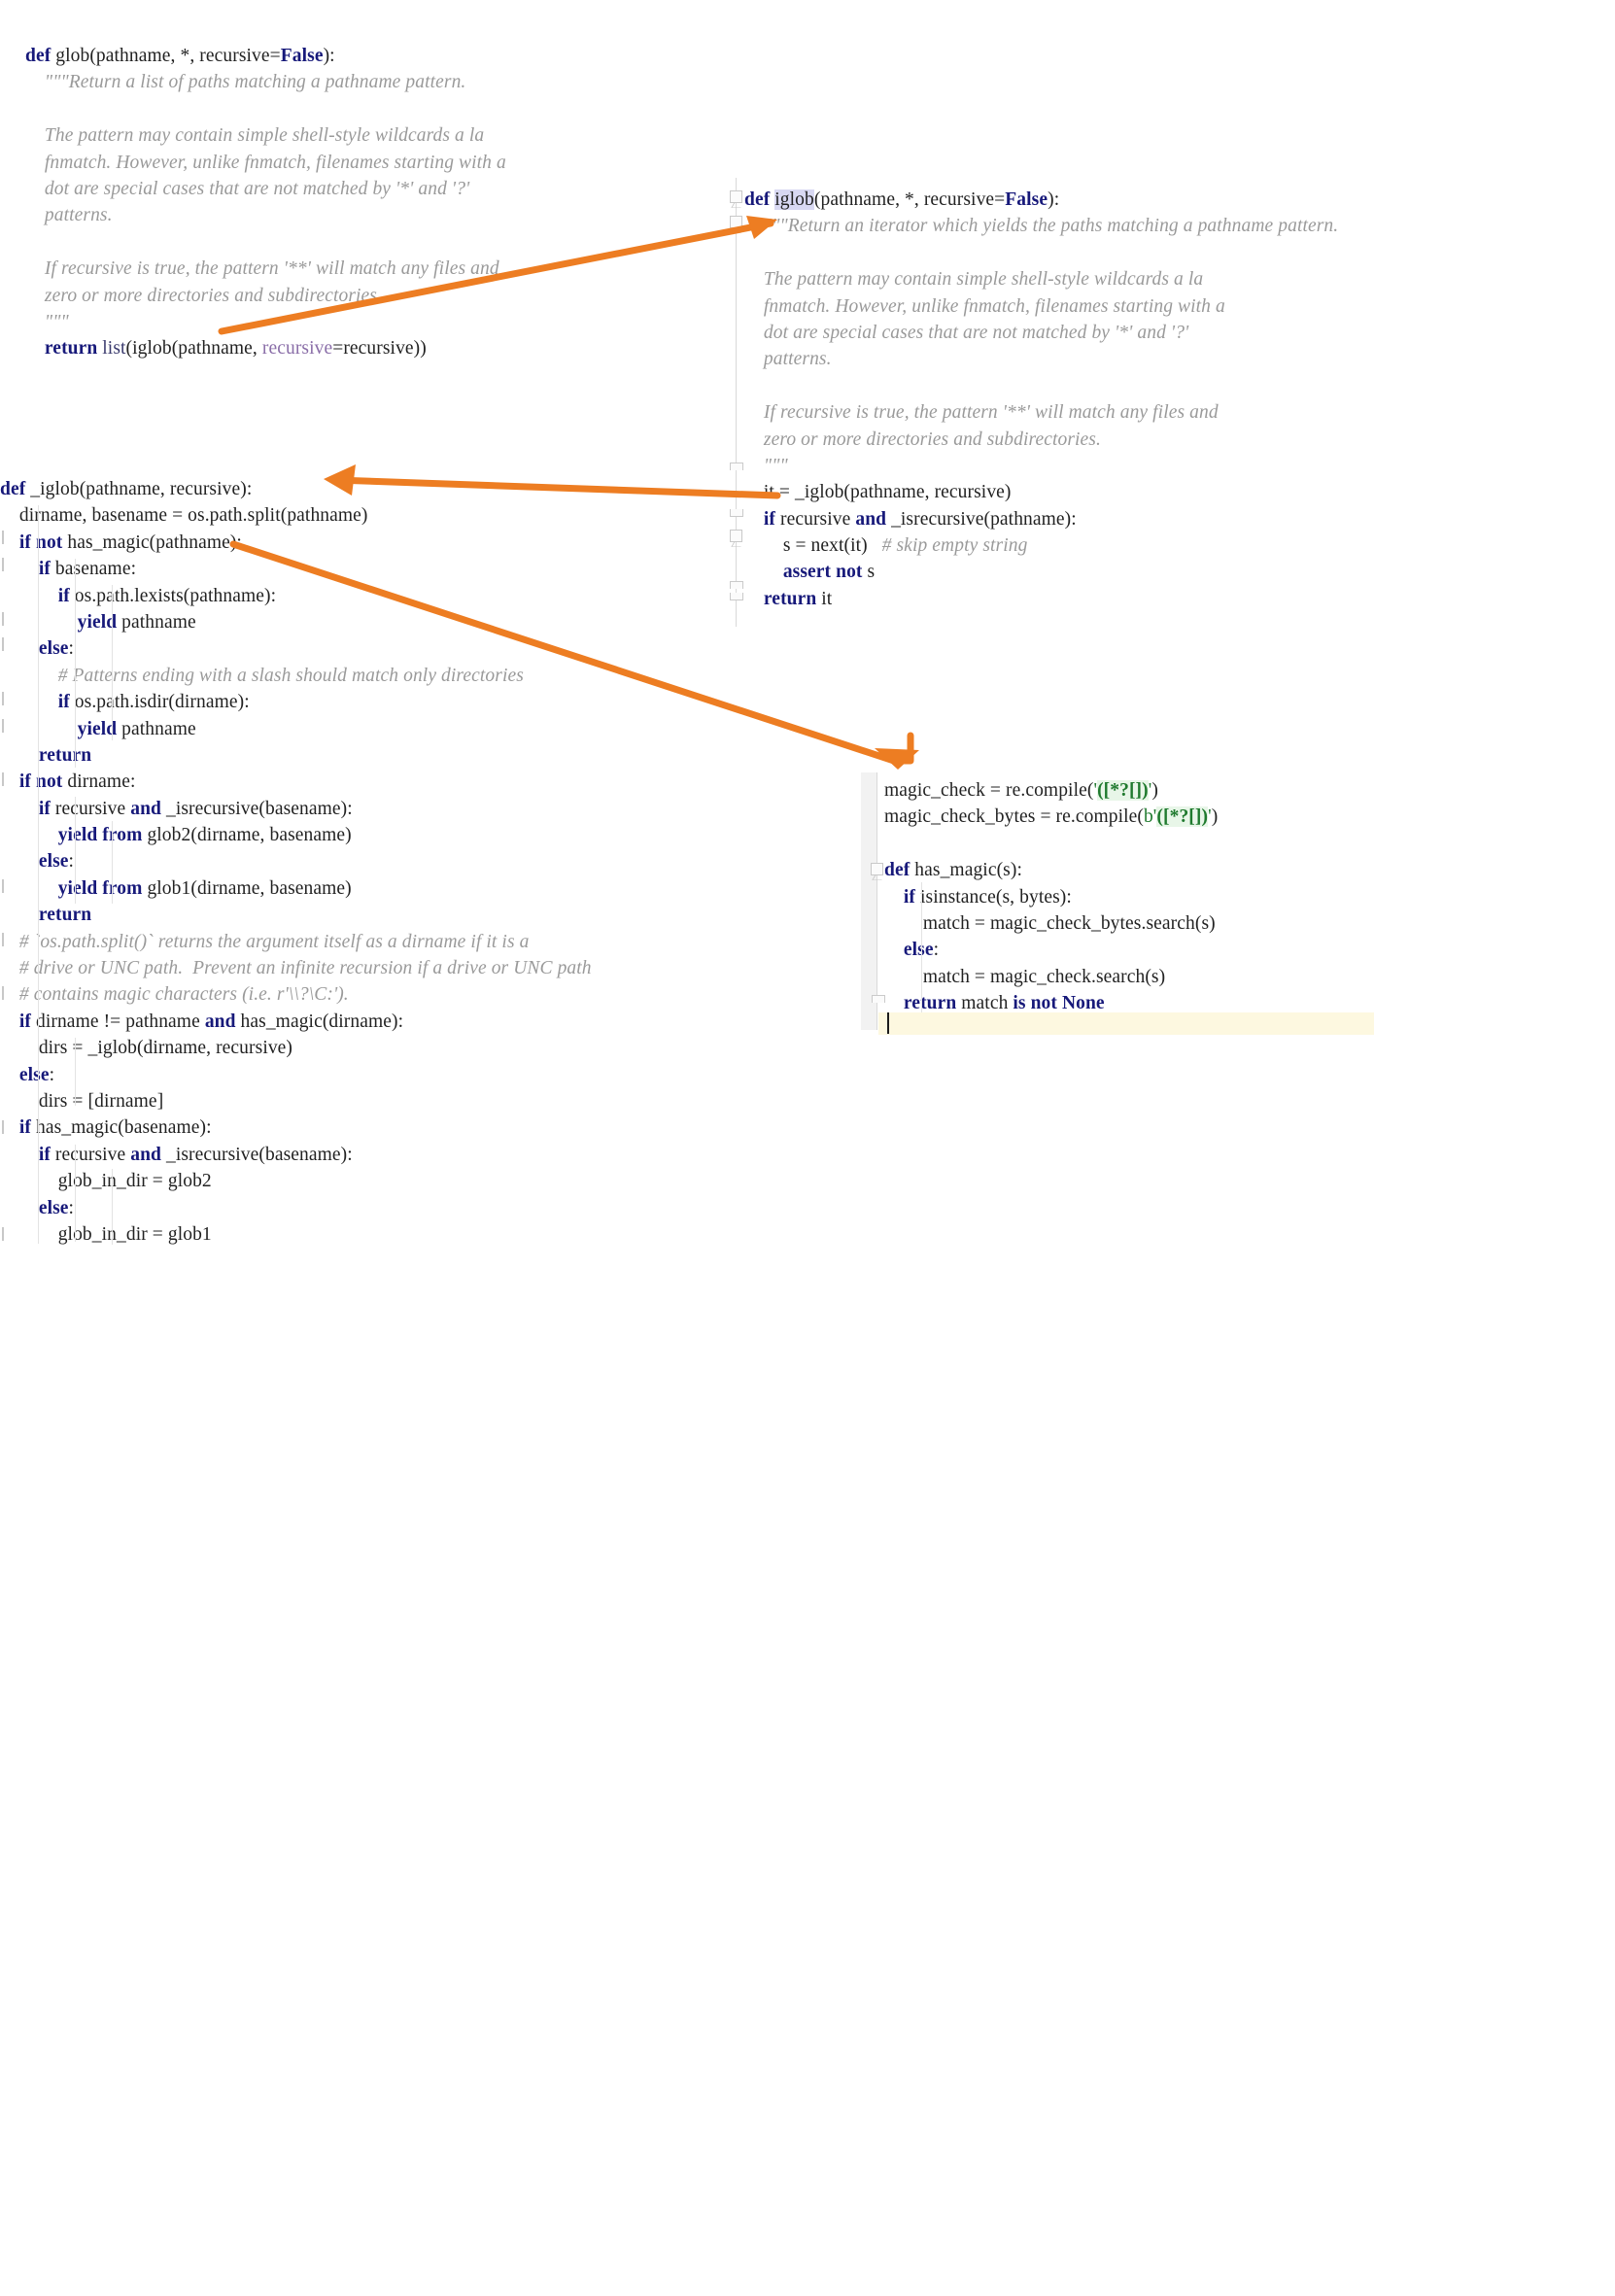 The width and height of the screenshot is (1615, 2296). I want to click on code-line: yield from glob2(dirname, basename), so click(296, 835).